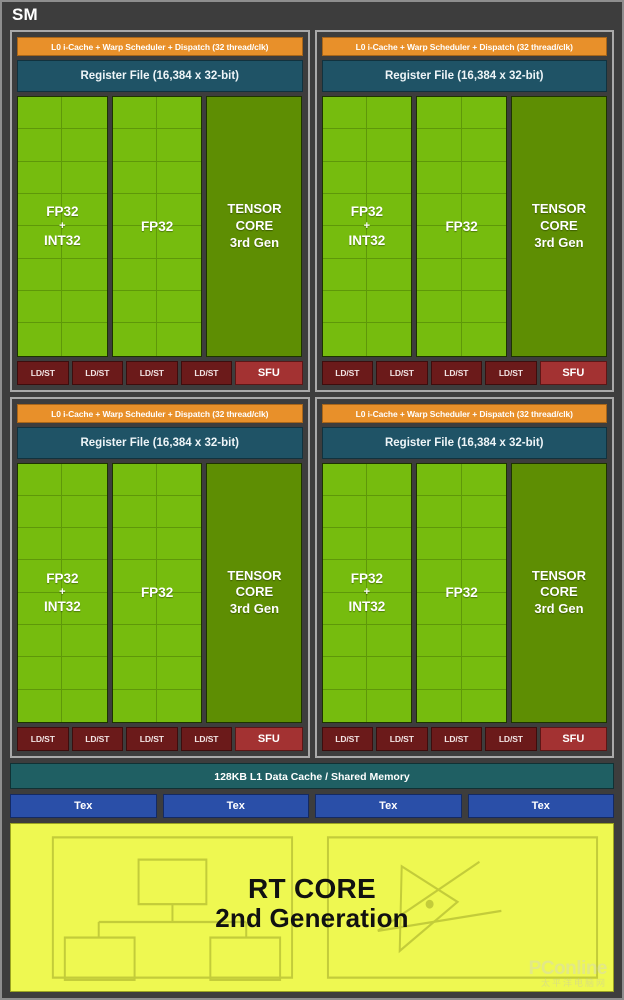  I want to click on ray-triangle-intersection-icon, so click(462, 907).